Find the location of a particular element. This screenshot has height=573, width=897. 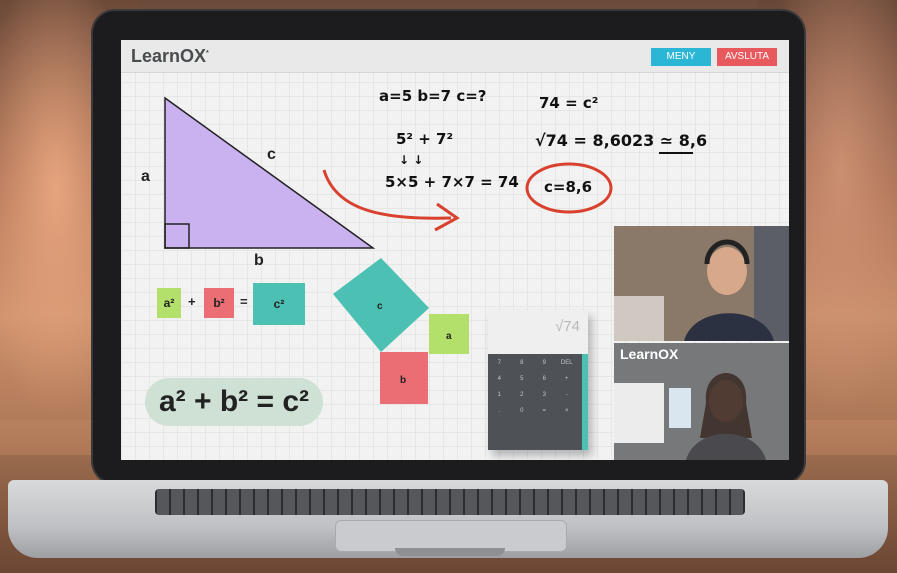

student-head is located at coordinates (727, 271).